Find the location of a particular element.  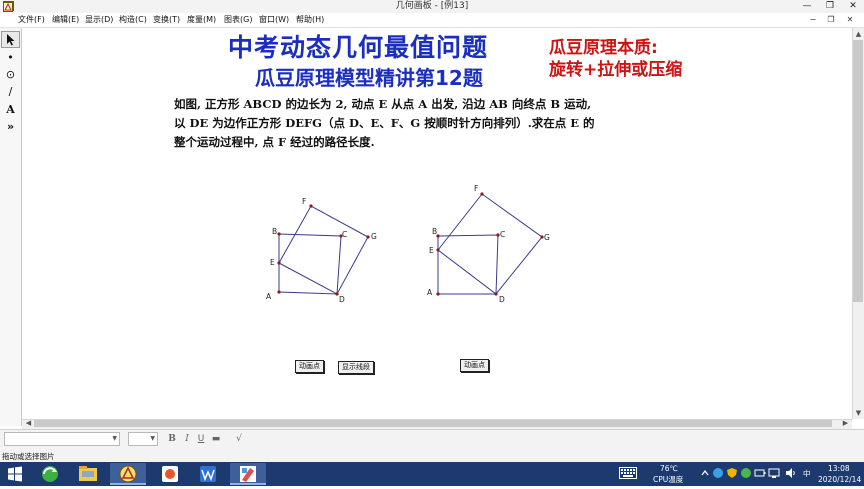

animate-point-button-left: 动画点 is located at coordinates (309, 366).